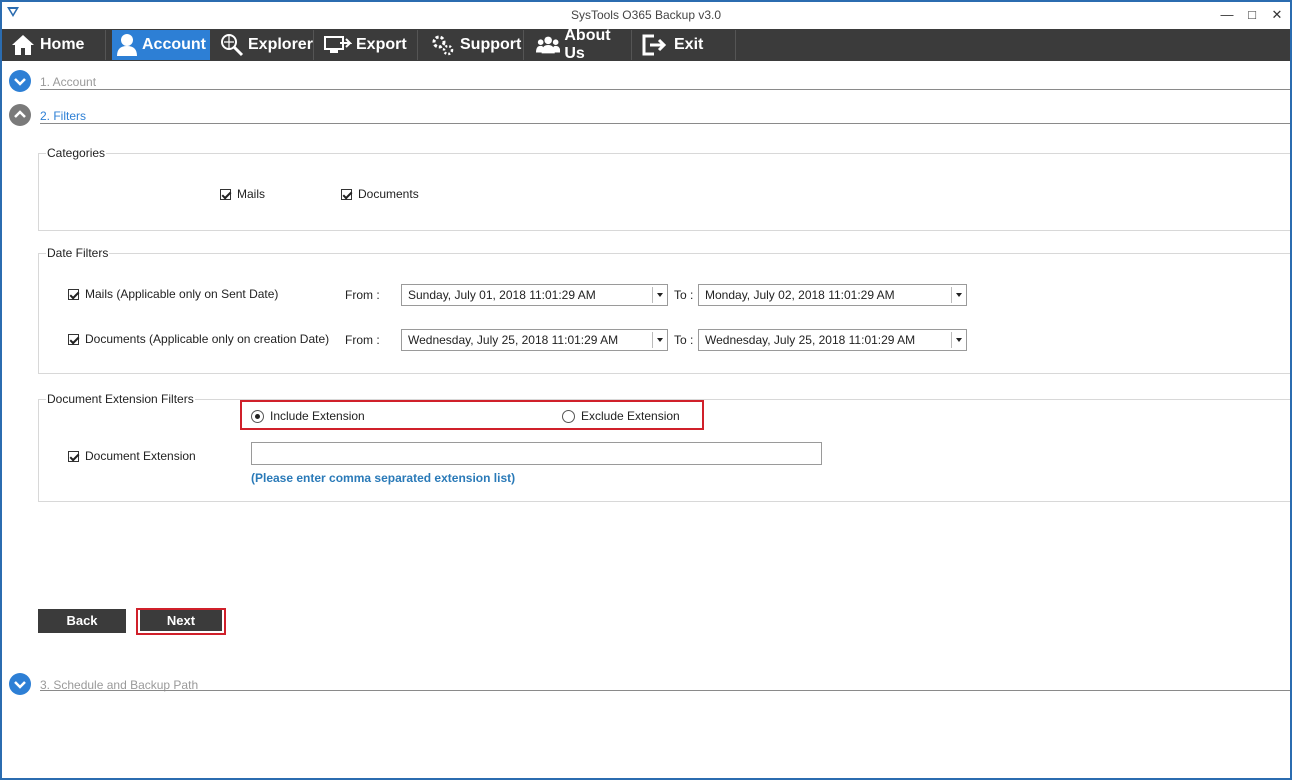 This screenshot has width=1292, height=780. What do you see at coordinates (684, 340) in the screenshot?
I see `documents-to-label: To :` at bounding box center [684, 340].